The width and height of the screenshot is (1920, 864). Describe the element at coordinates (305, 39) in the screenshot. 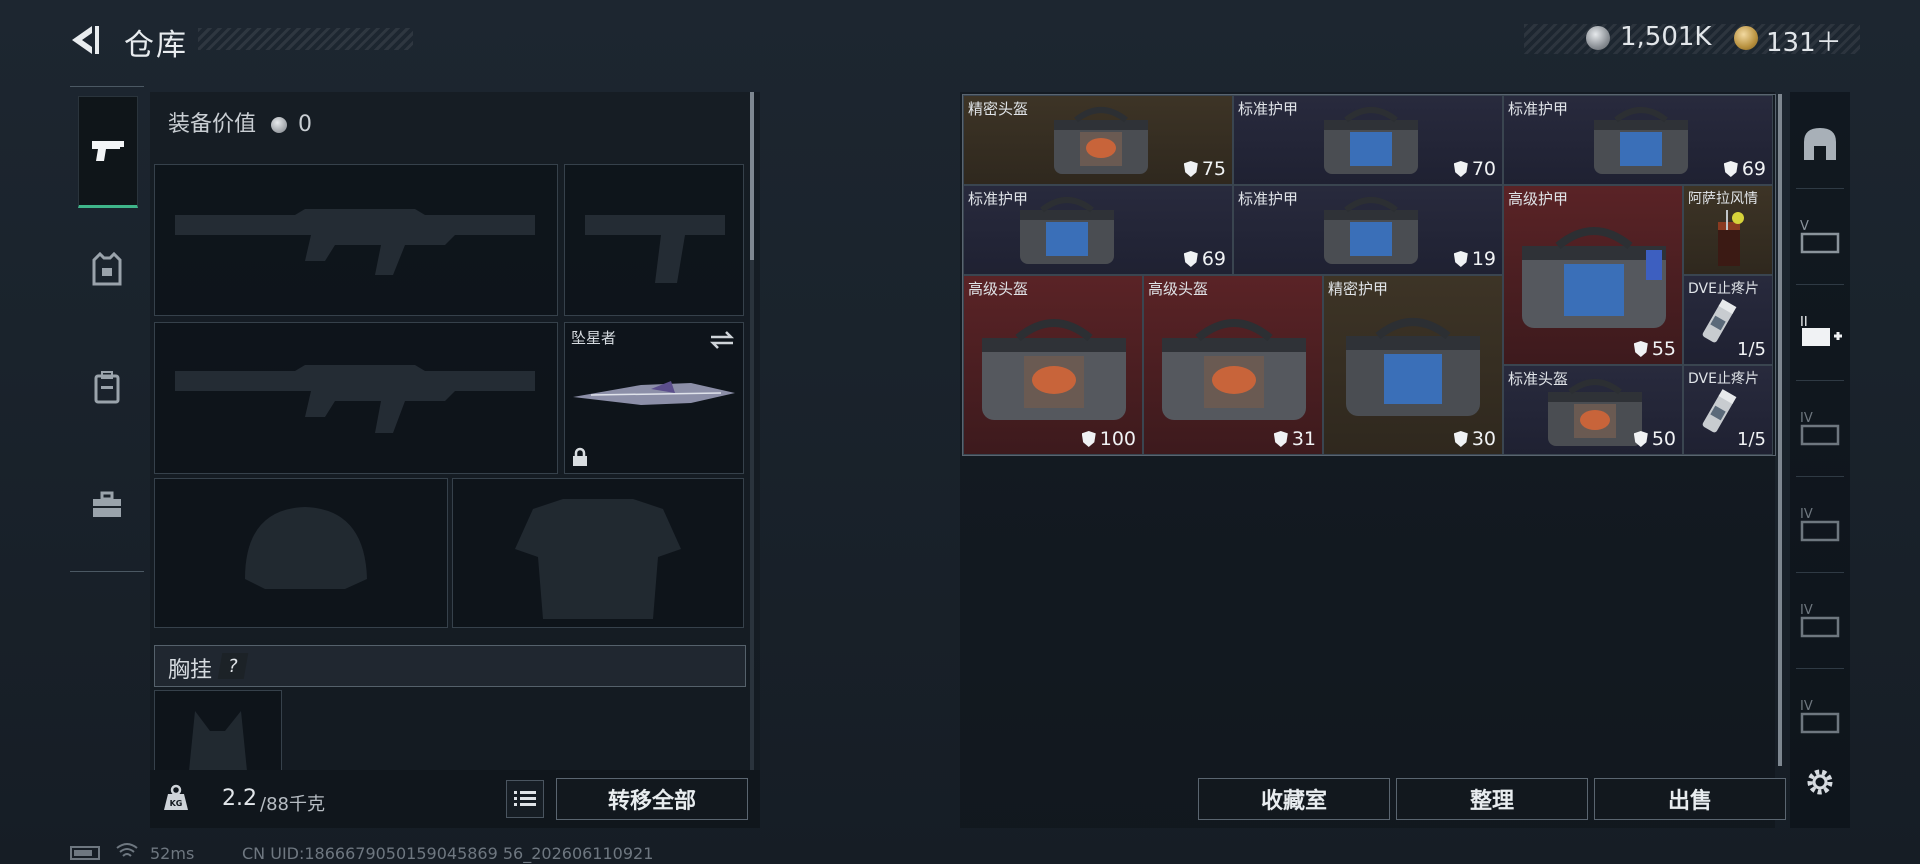

I see `title-decoration` at that location.